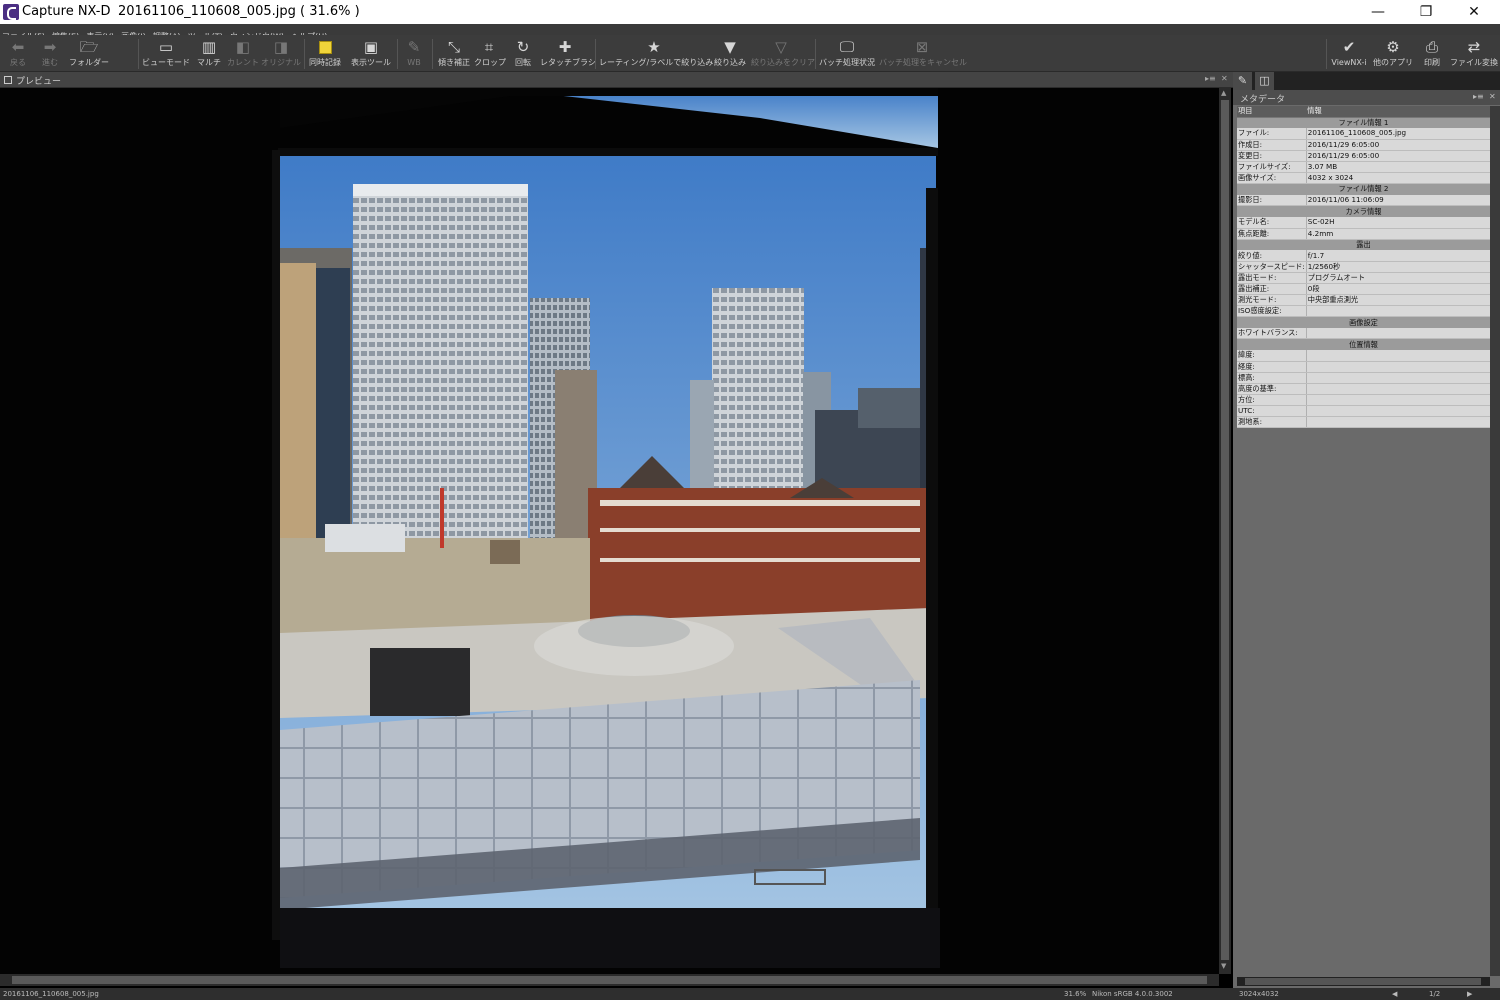 The image size is (1500, 1000). I want to click on metadata-value: 1/2560秒, so click(1398, 267).